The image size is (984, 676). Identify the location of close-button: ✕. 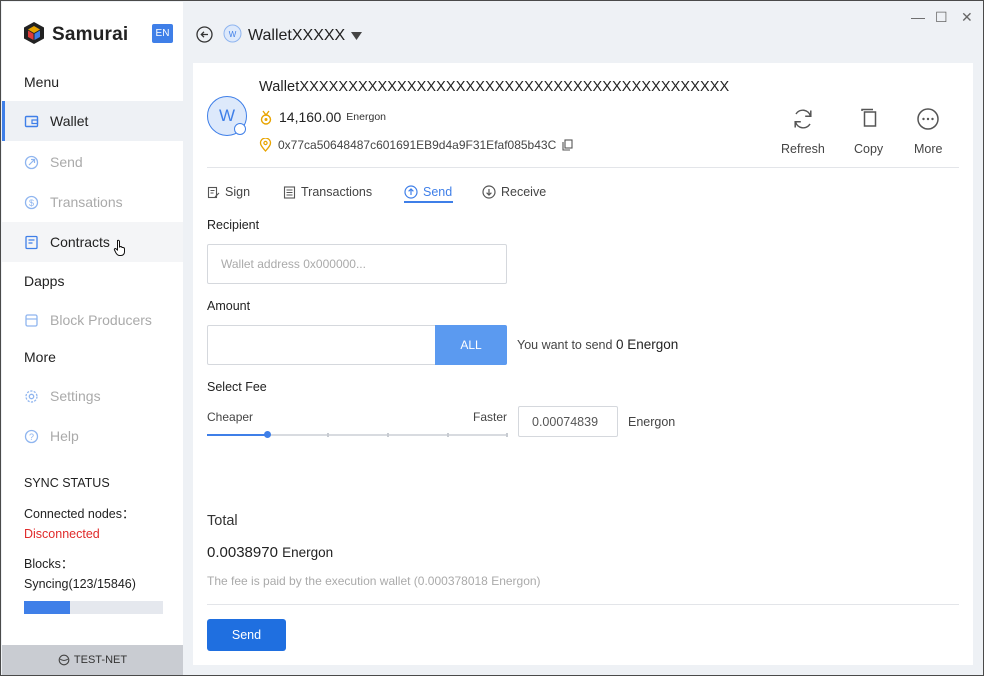
(967, 17).